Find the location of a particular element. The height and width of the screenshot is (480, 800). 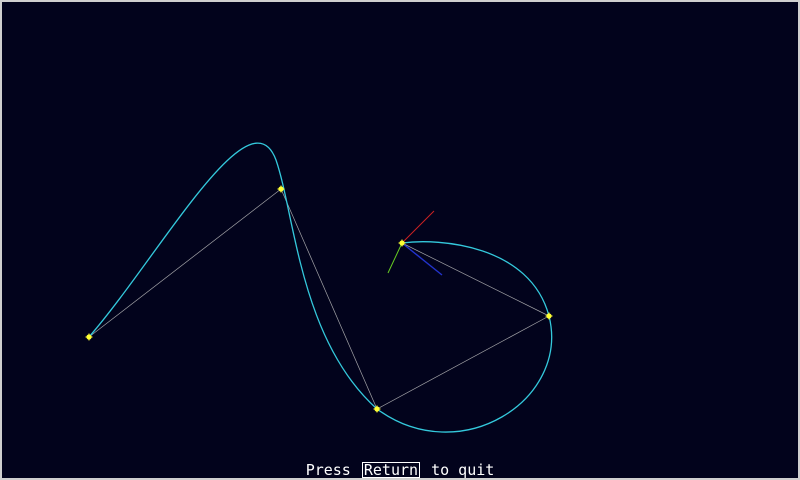

axis-x-icon is located at coordinates (418, 227).